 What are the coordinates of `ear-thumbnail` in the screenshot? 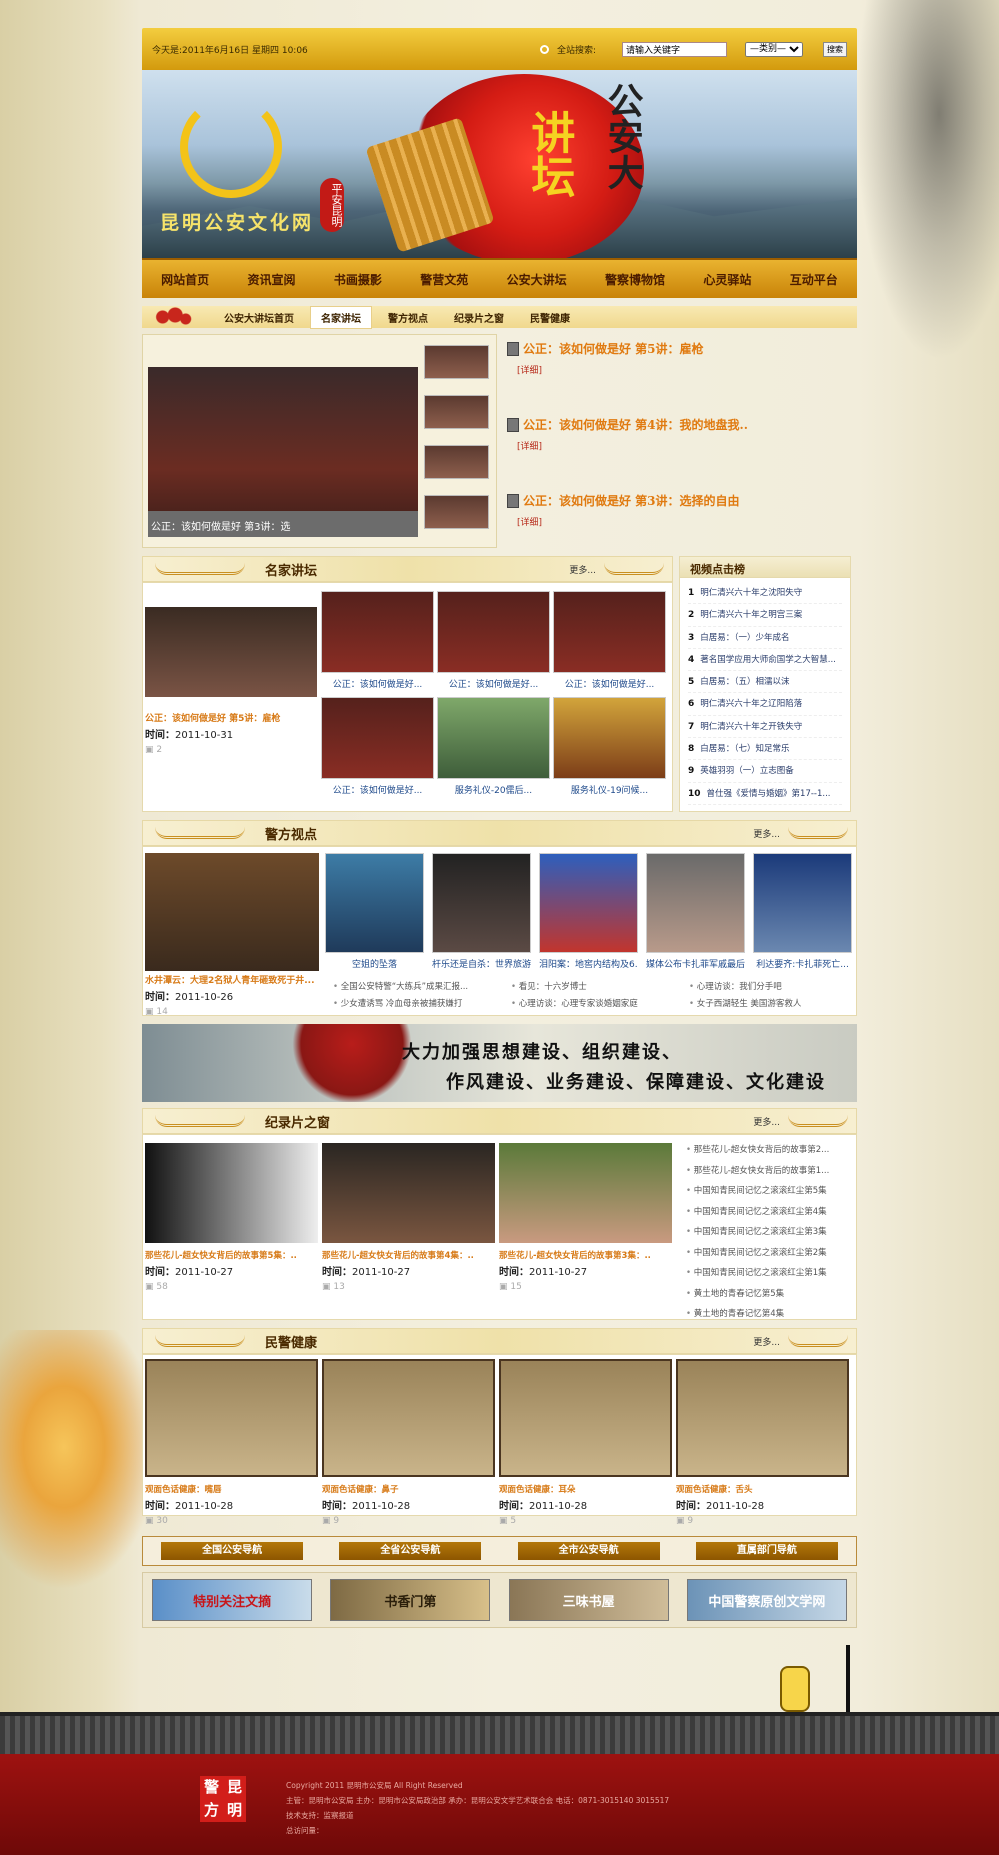 It's located at (585, 1418).